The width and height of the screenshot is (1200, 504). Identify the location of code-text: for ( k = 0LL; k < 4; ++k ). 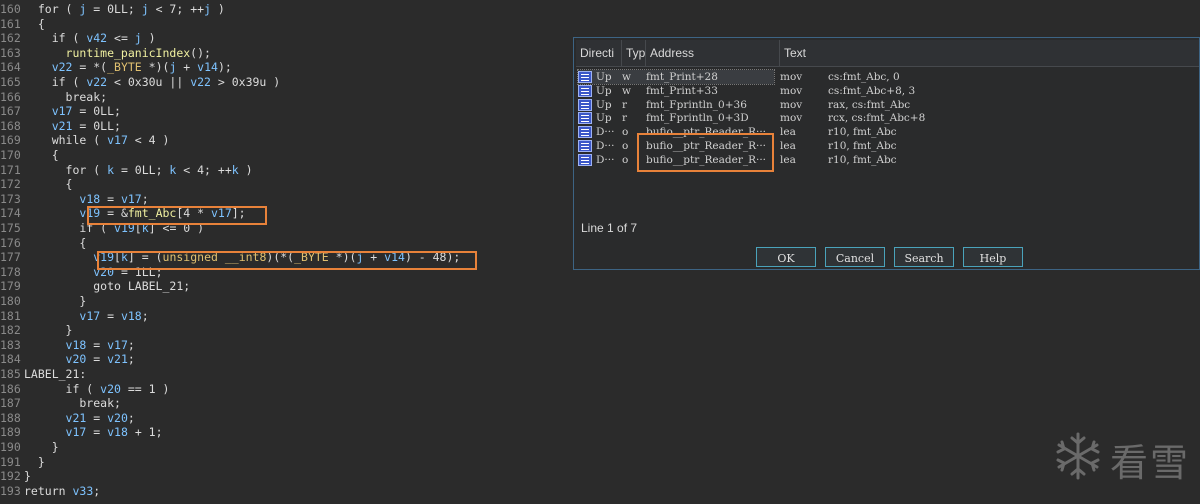
(138, 169).